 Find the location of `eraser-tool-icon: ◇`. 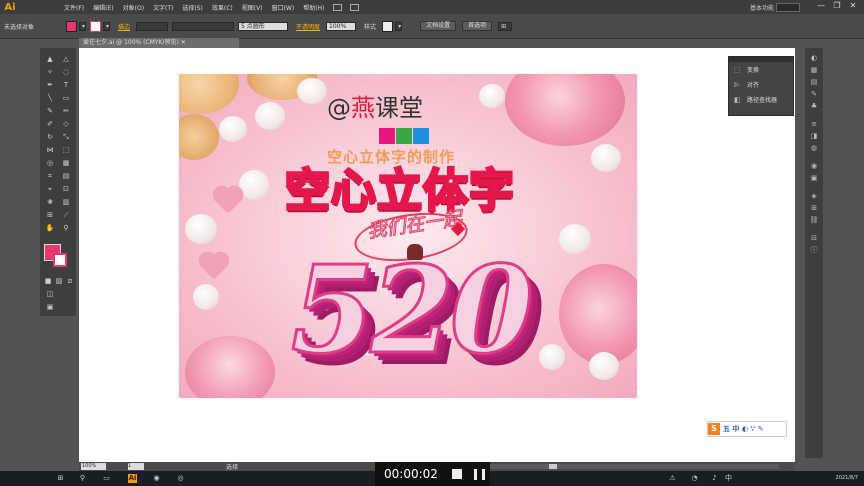

eraser-tool-icon: ◇ is located at coordinates (66, 124).